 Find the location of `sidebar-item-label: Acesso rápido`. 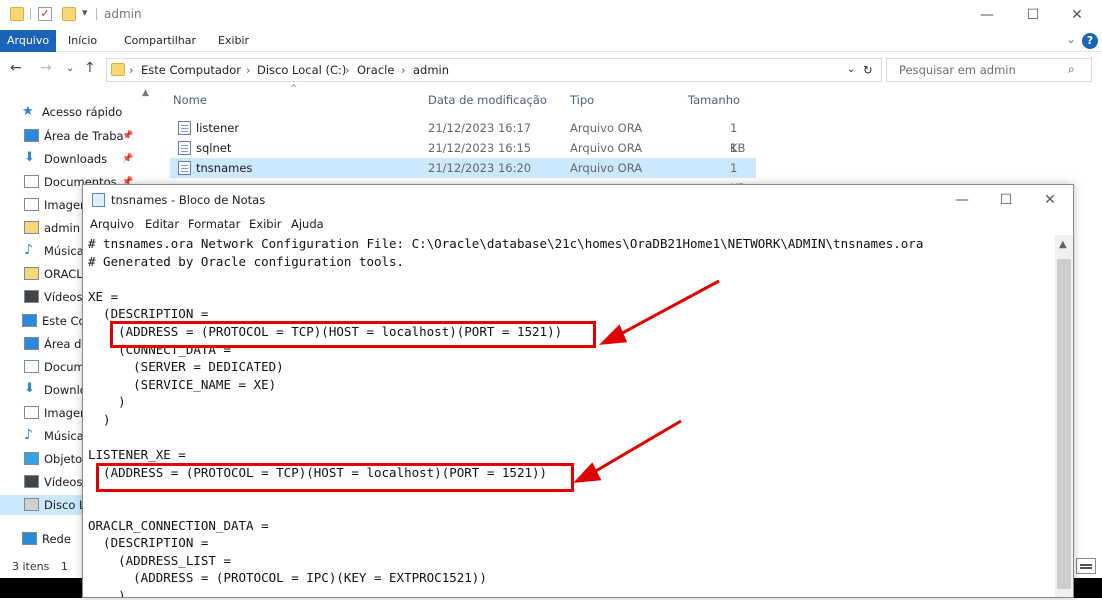

sidebar-item-label: Acesso rápido is located at coordinates (82, 112).